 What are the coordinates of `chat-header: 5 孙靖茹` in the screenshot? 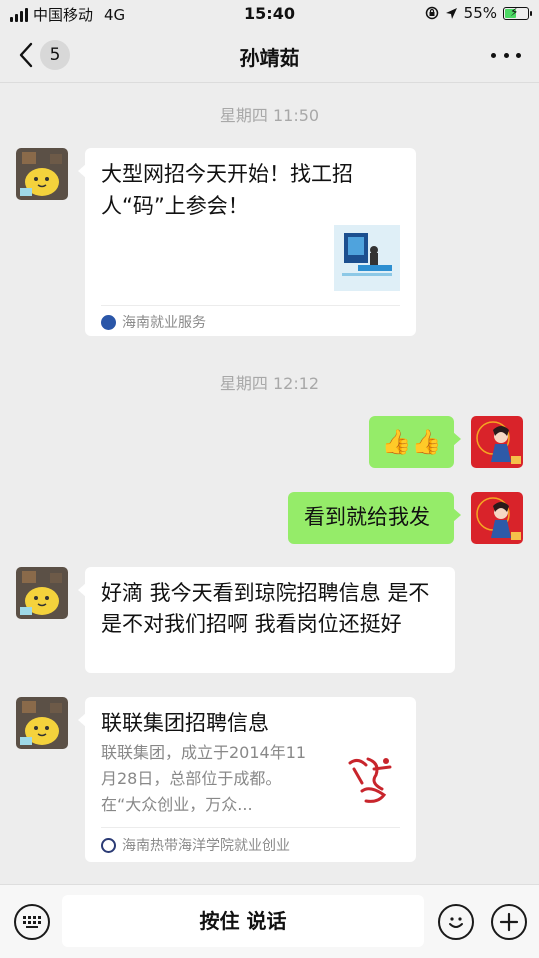 It's located at (269, 55).